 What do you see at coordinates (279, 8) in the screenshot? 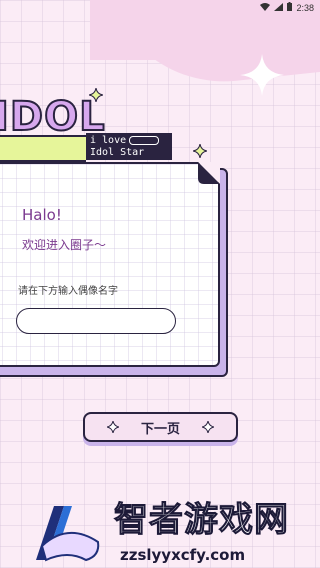
I see `signal-icon` at bounding box center [279, 8].